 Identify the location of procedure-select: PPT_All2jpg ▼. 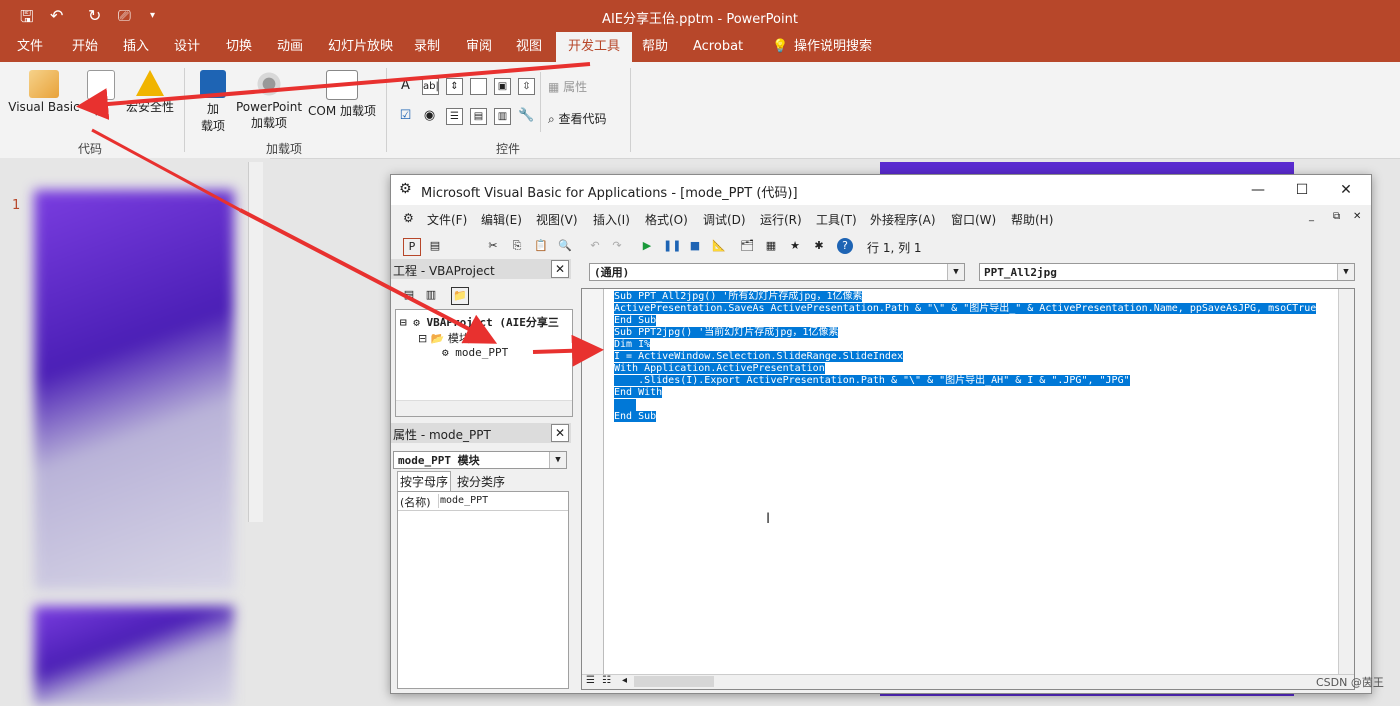
(1167, 272).